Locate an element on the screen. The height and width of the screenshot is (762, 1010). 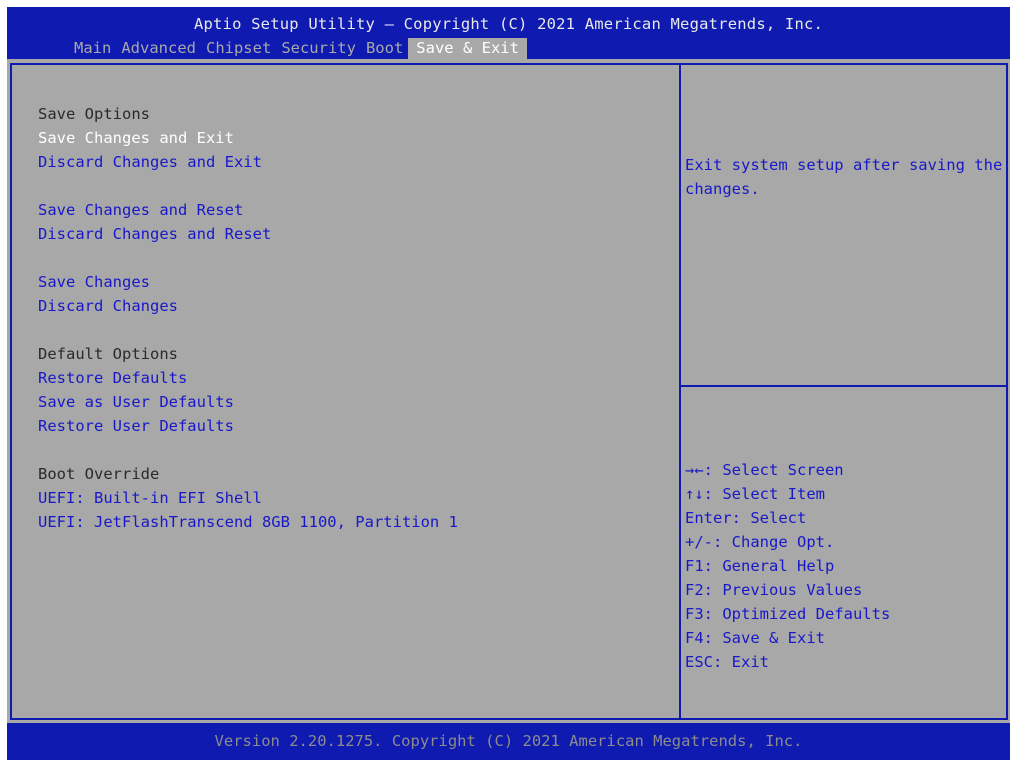
option-discard-changes: Discard Changes is located at coordinates (353, 306).